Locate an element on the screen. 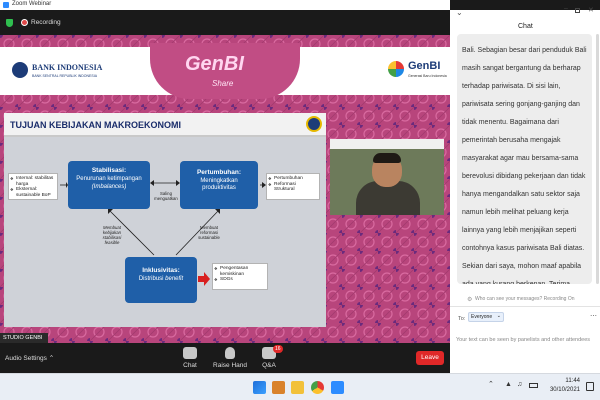 Image resolution: width=600 pixels, height=400 pixels. tray-chevron-icon: ⌃ is located at coordinates (491, 384).